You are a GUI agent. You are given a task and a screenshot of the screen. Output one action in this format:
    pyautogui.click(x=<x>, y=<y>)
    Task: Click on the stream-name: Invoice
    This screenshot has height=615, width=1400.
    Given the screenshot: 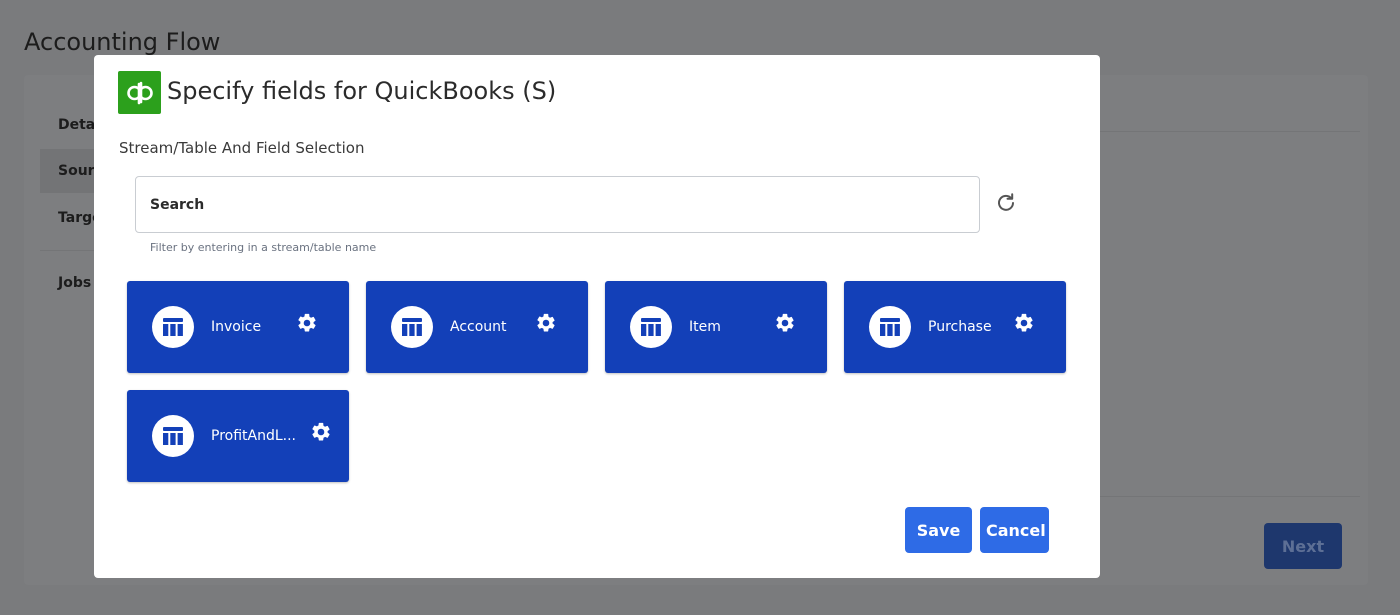 What is the action you would take?
    pyautogui.click(x=236, y=327)
    